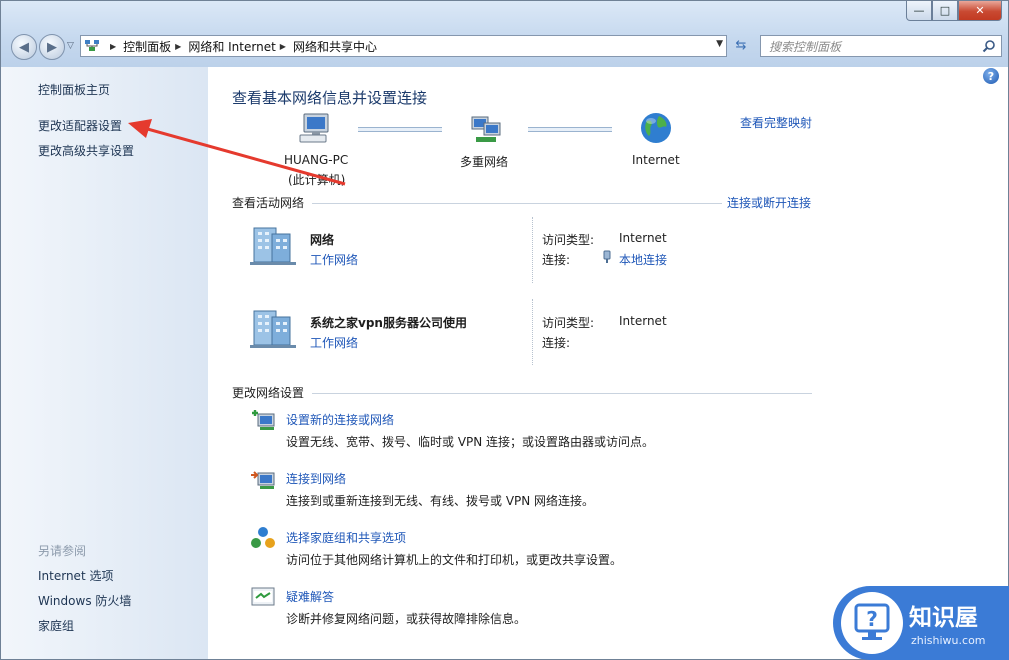 This screenshot has height=660, width=1009. What do you see at coordinates (643, 321) in the screenshot?
I see `network-2-access-value: Internet` at bounding box center [643, 321].